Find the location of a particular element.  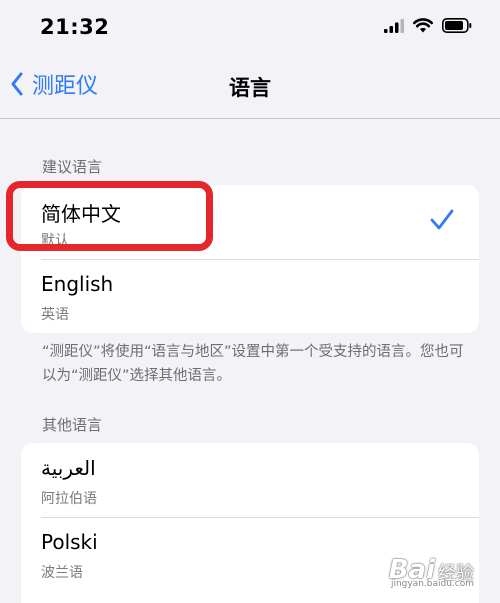

other-languages-header: 其他语言 is located at coordinates (72, 425).